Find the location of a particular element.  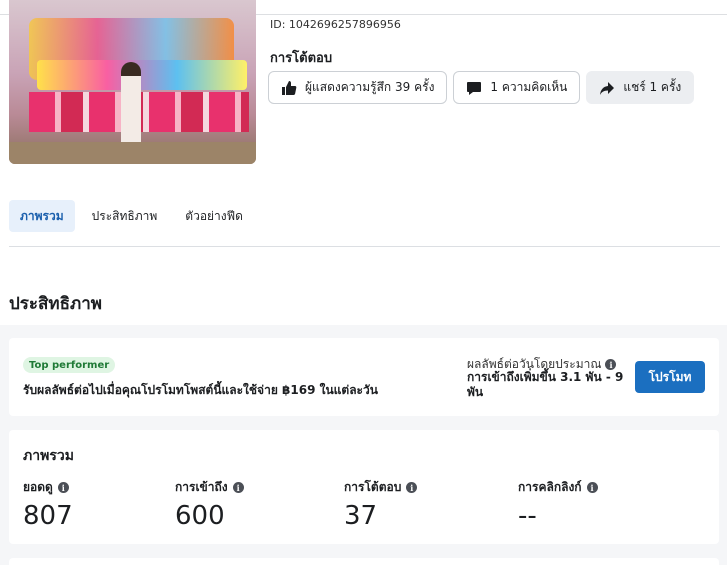

metric-value: 807 is located at coordinates (48, 516).